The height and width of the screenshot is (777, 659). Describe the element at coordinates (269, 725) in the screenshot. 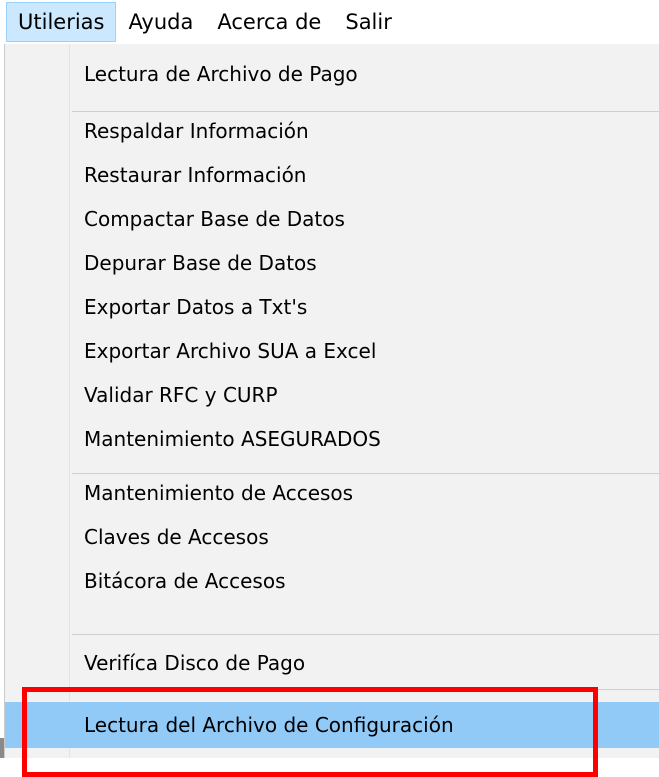

I see `menu-item-label: Lectura del Archivo de Configuración` at that location.